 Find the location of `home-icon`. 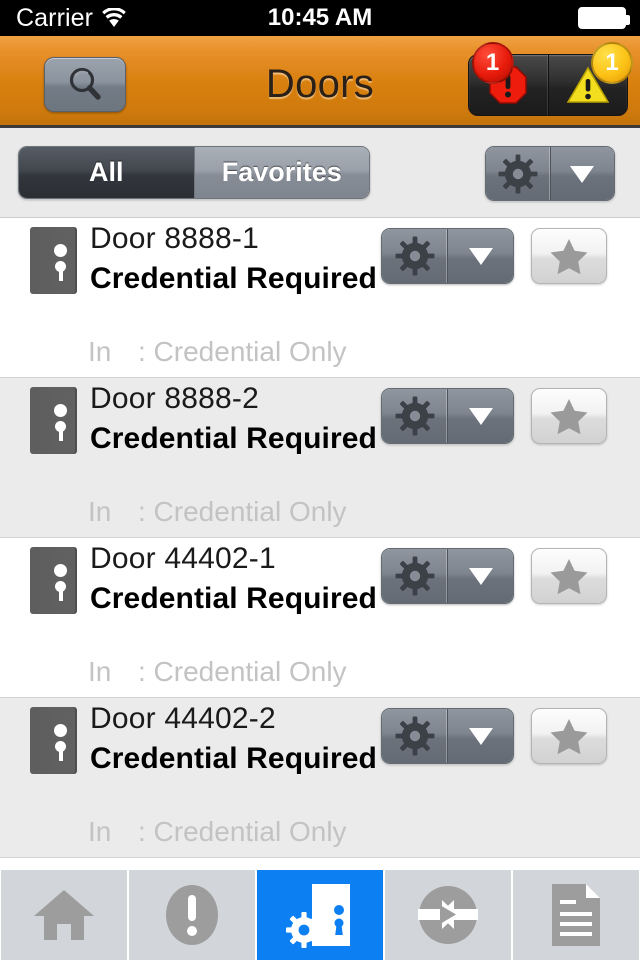

home-icon is located at coordinates (64, 915).